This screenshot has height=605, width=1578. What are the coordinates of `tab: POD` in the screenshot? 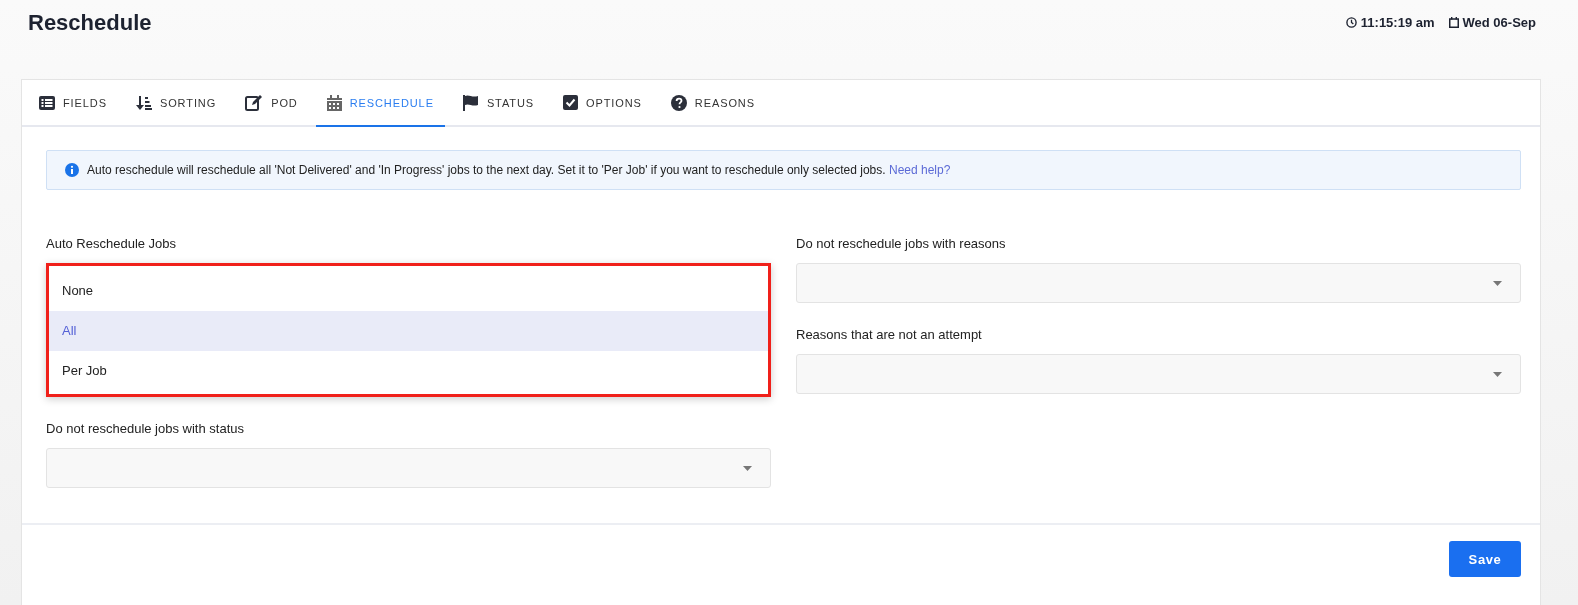 It's located at (271, 103).